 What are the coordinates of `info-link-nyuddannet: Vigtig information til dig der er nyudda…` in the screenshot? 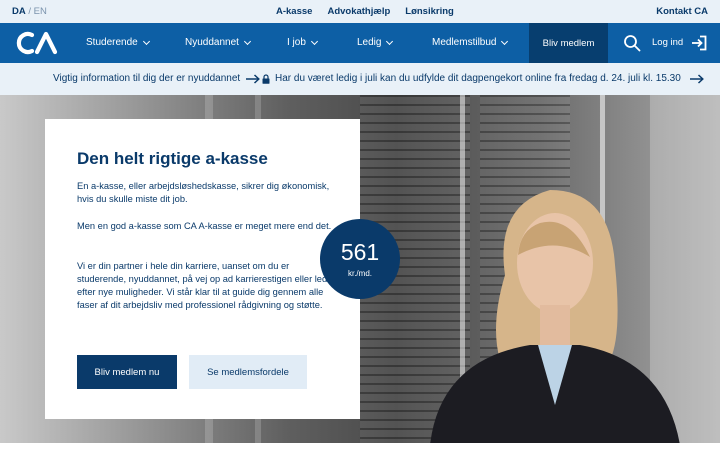 It's located at (157, 78).